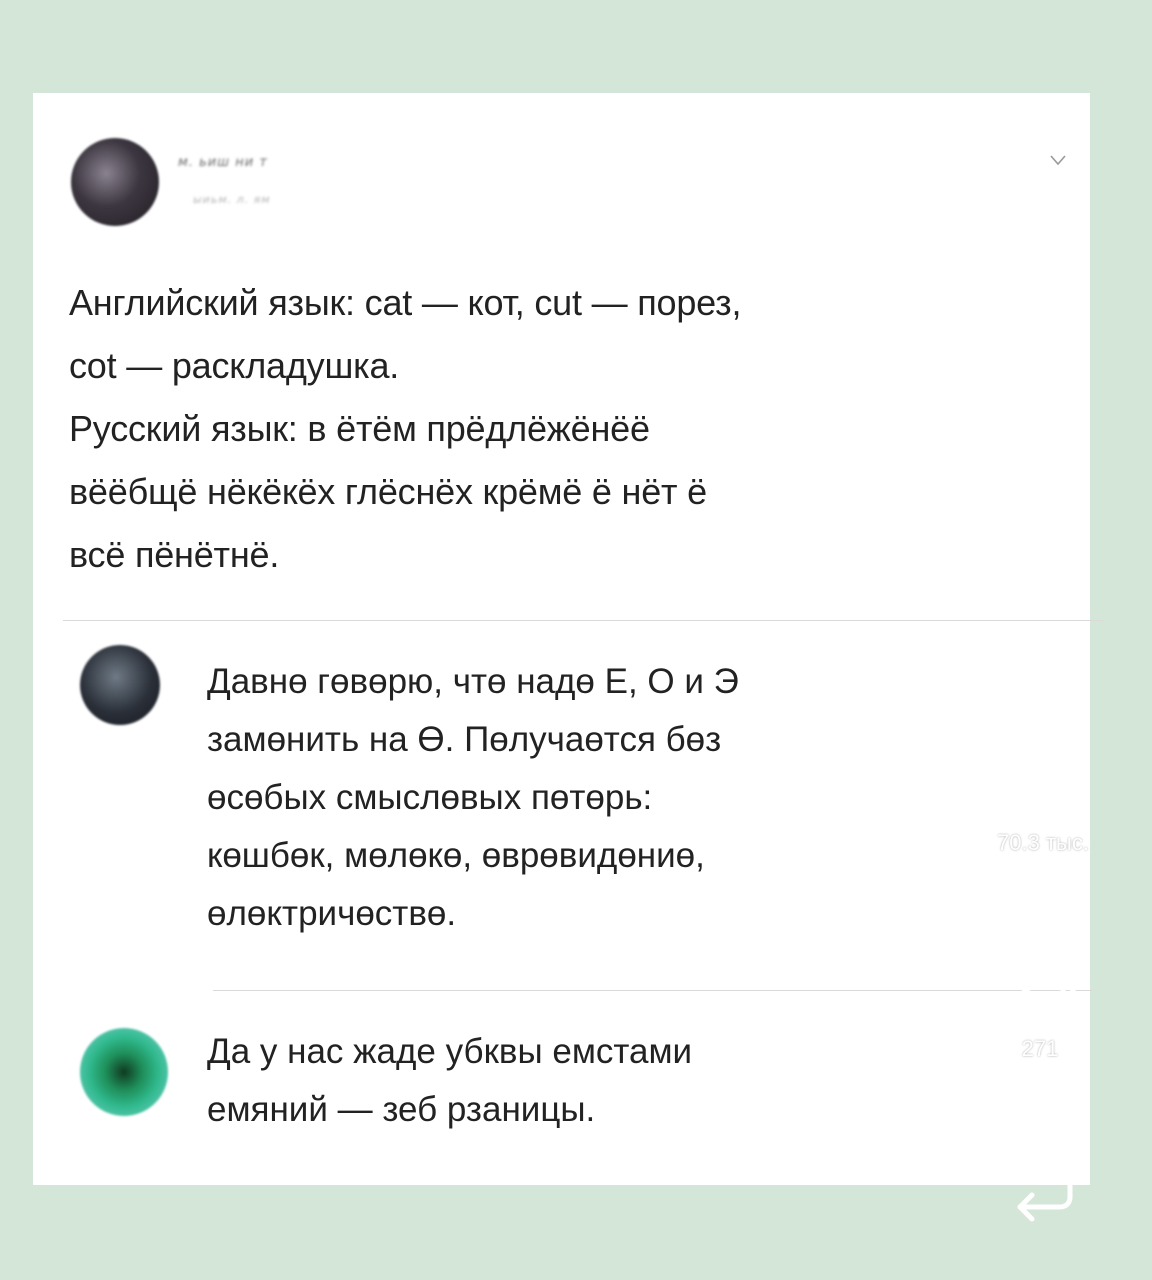  Describe the element at coordinates (1046, 971) in the screenshot. I see `comment-bubble-icon` at that location.